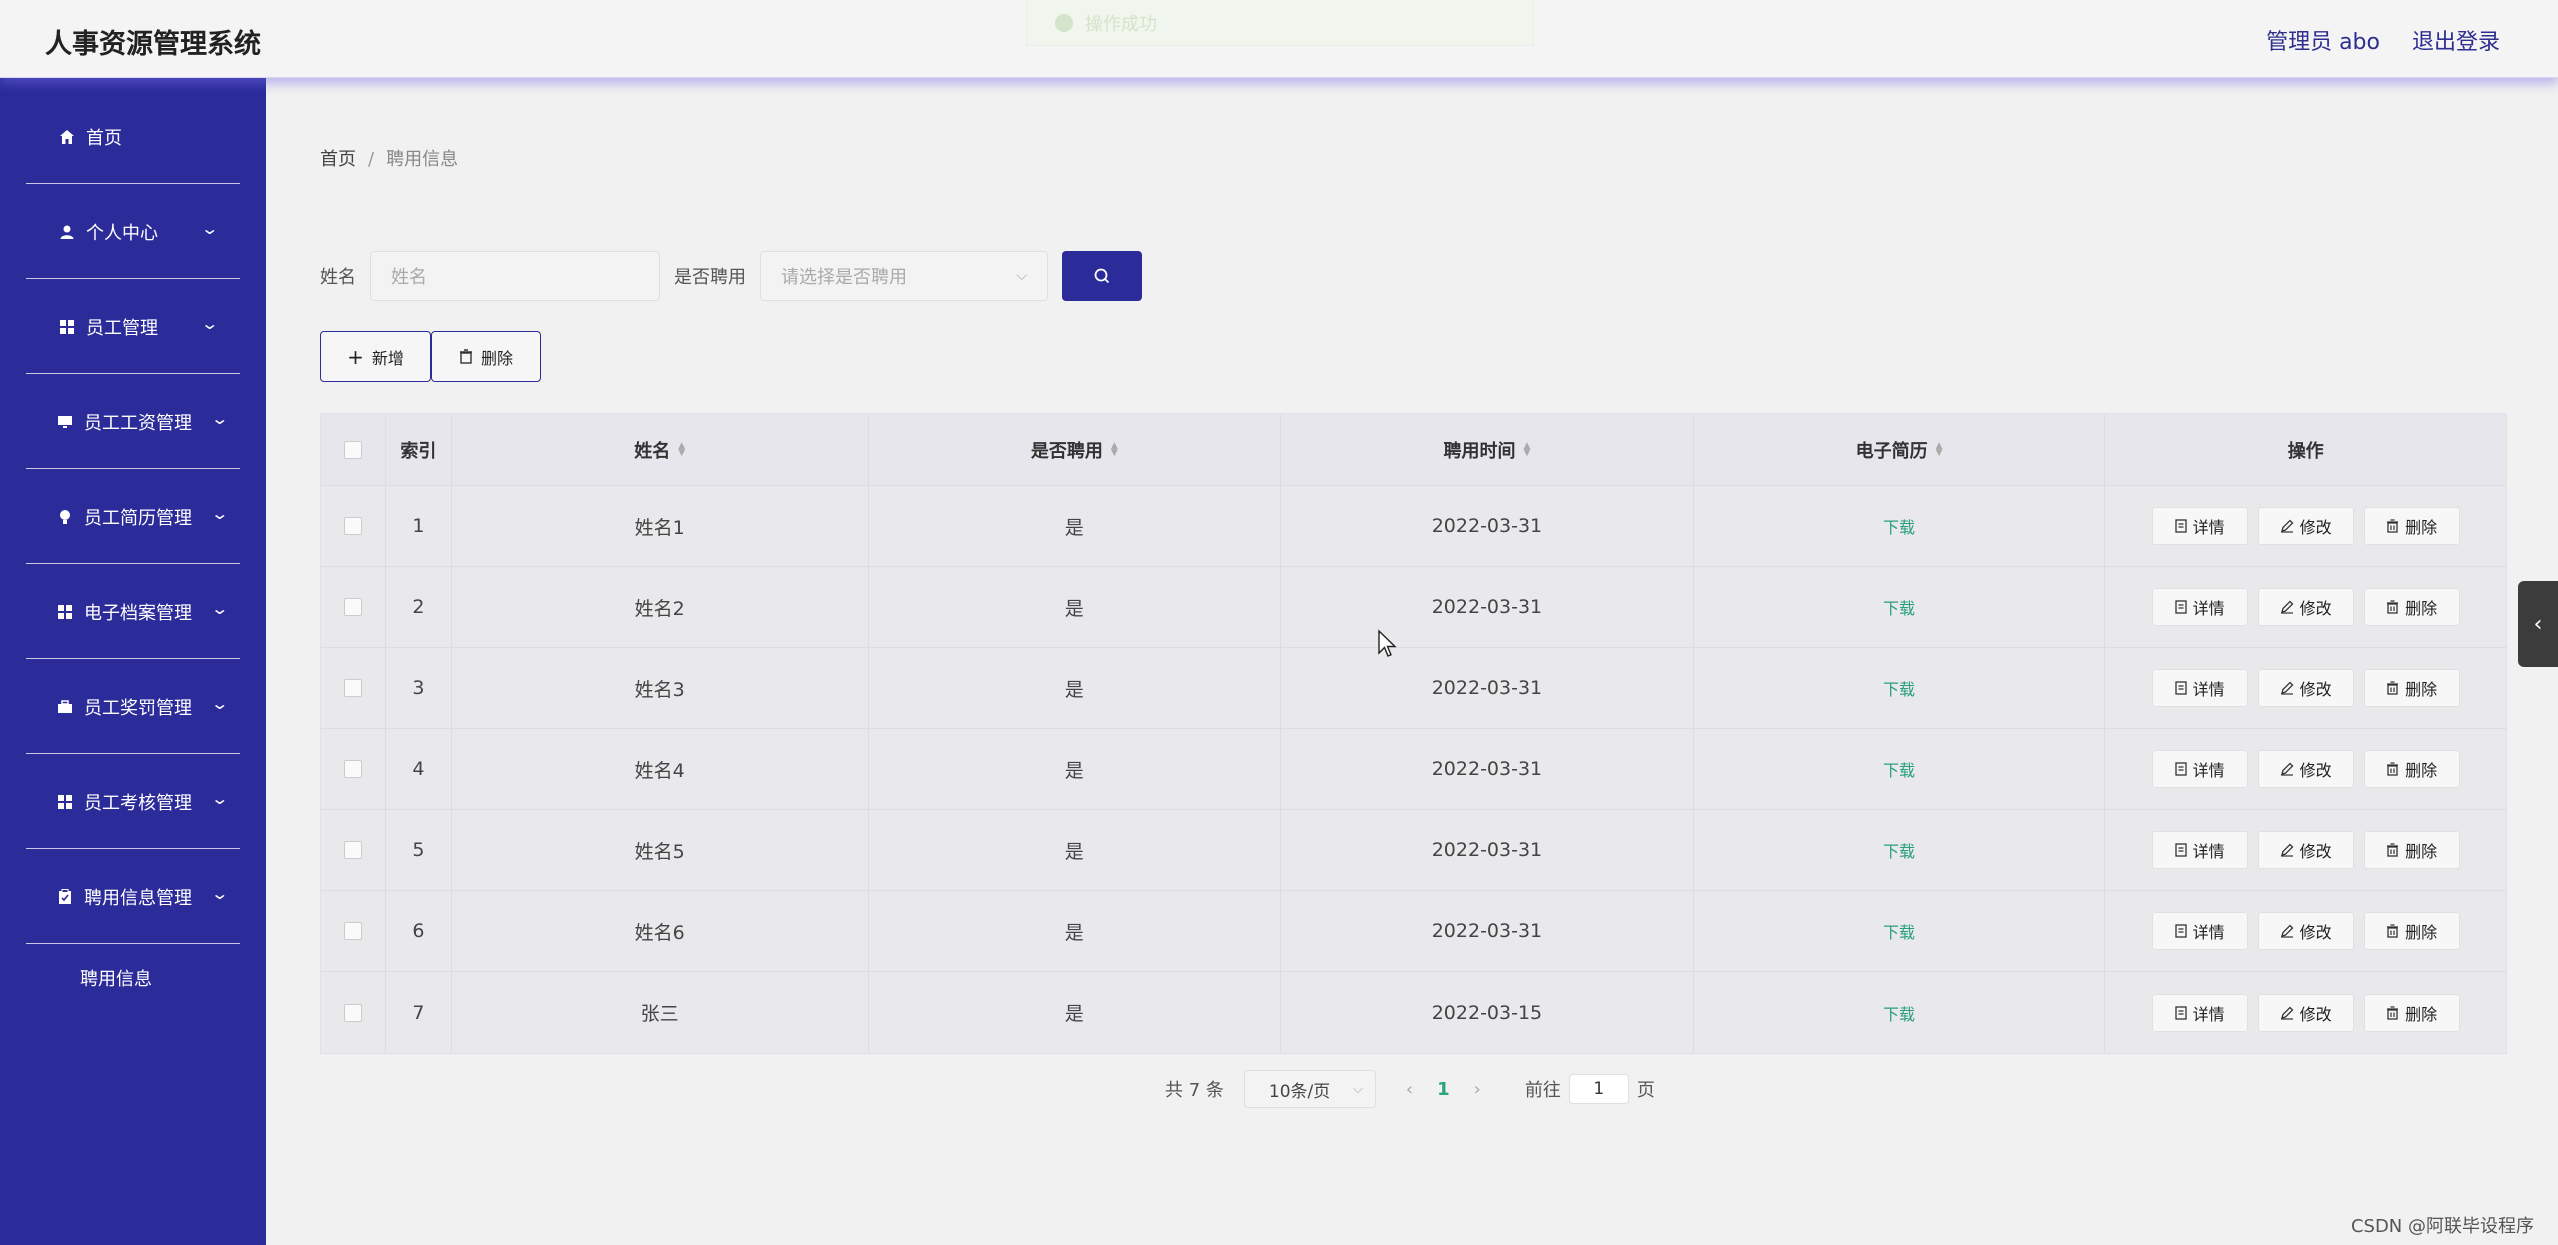 Image resolution: width=2558 pixels, height=1245 pixels. What do you see at coordinates (660, 607) in the screenshot?
I see `cell-name: 姓名2` at bounding box center [660, 607].